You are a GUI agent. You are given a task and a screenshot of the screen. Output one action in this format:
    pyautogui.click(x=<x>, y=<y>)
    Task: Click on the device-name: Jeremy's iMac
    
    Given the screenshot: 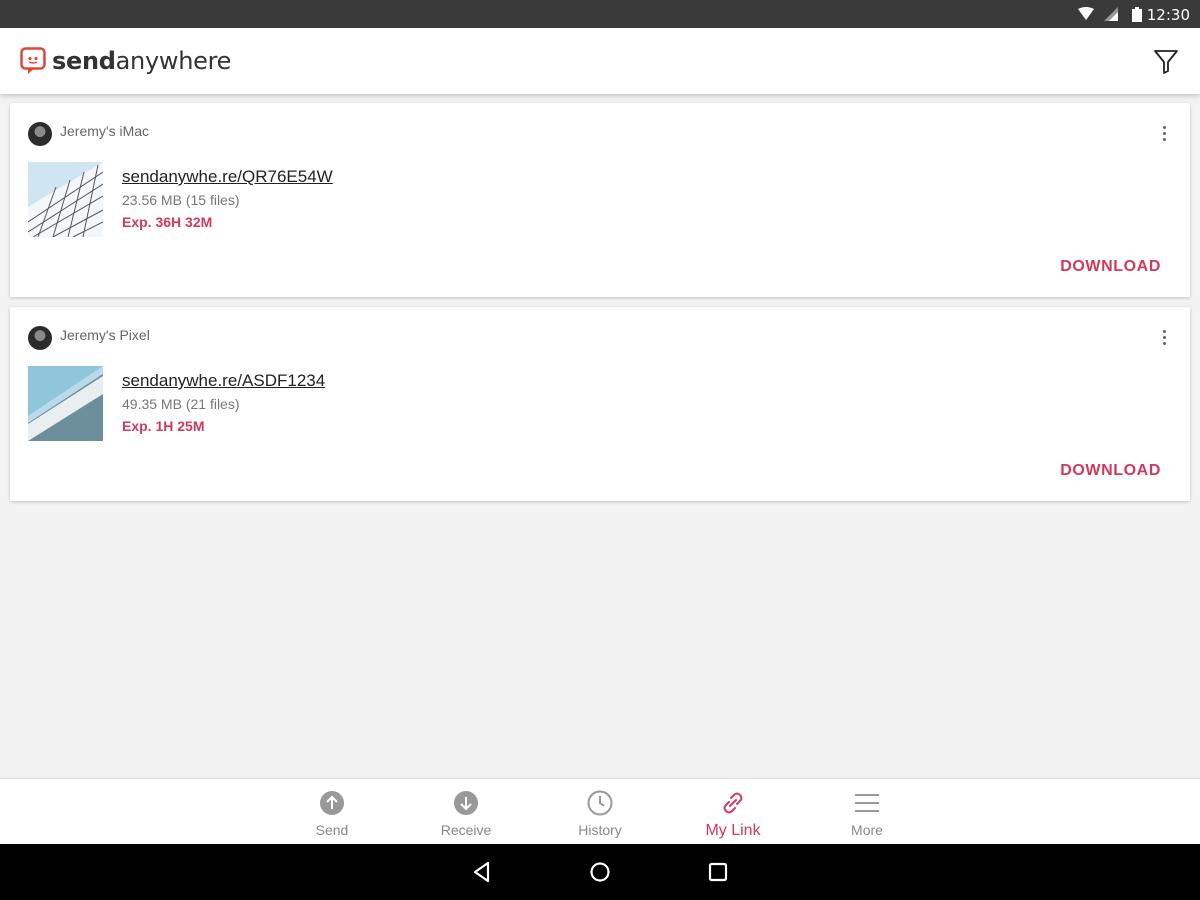 What is the action you would take?
    pyautogui.click(x=105, y=131)
    